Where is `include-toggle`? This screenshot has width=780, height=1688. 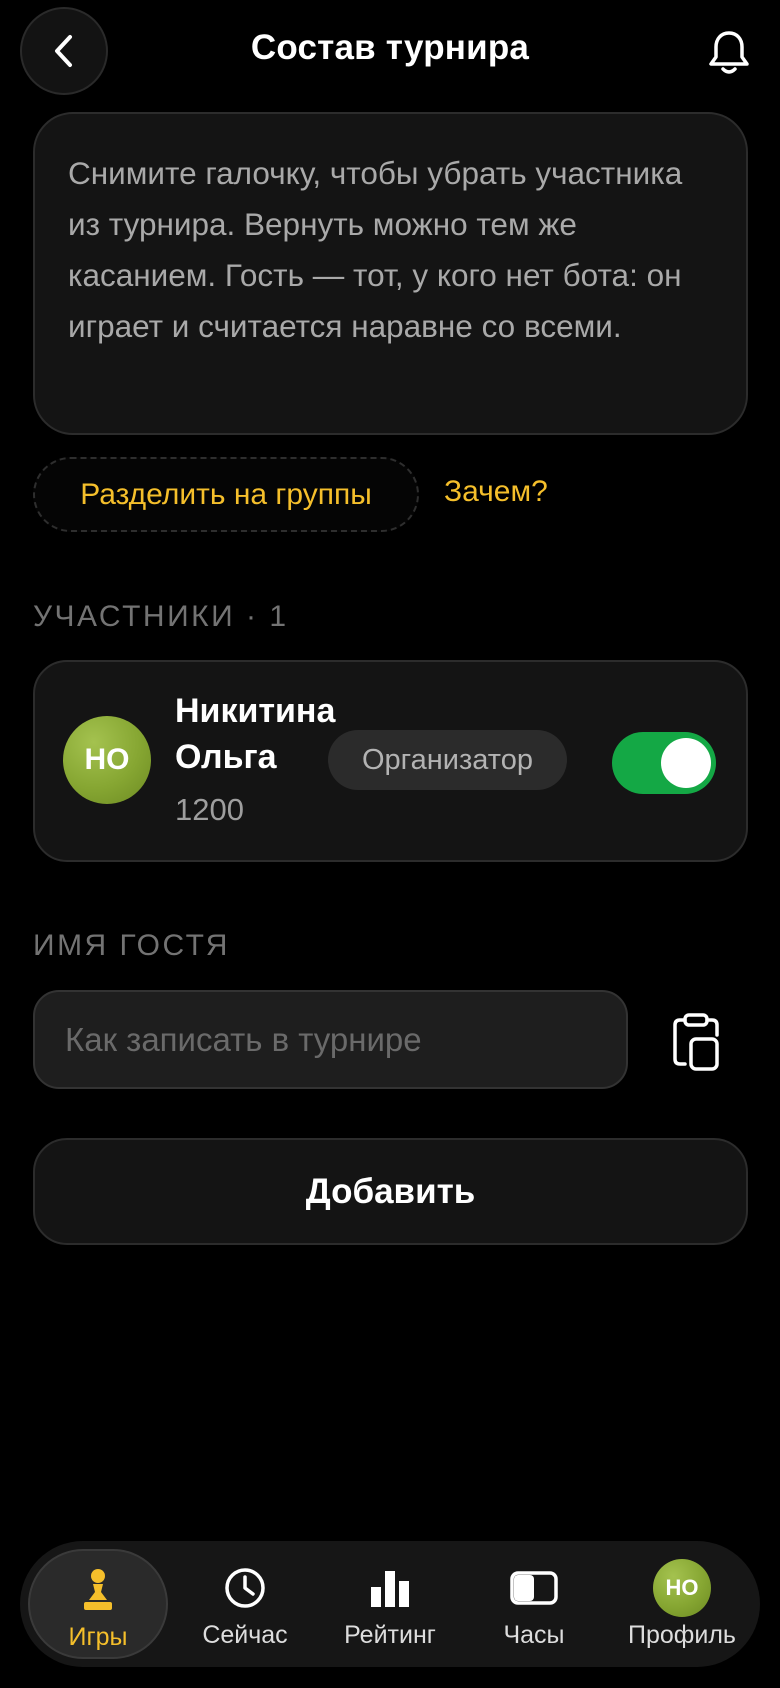 include-toggle is located at coordinates (664, 763).